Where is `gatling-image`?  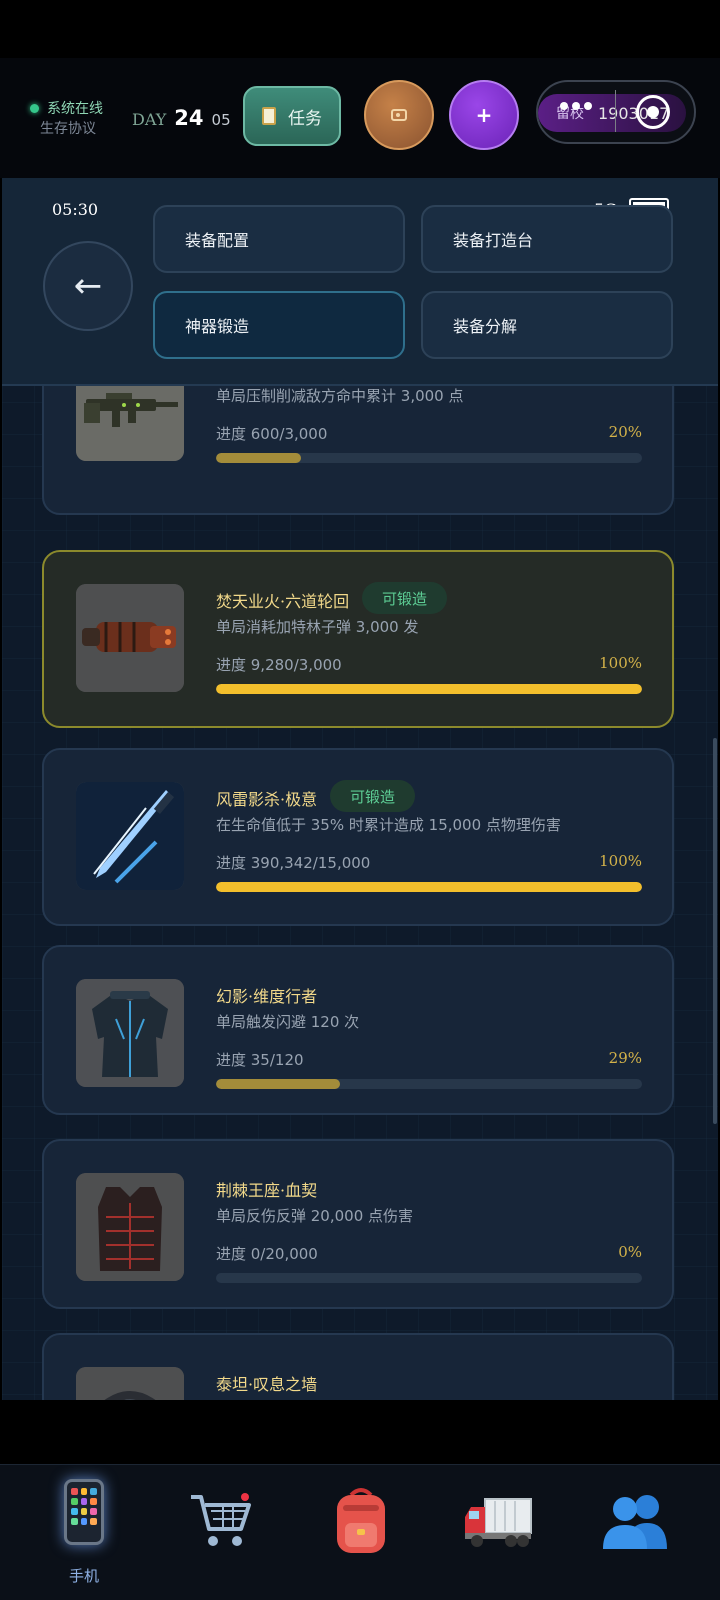 gatling-image is located at coordinates (130, 638).